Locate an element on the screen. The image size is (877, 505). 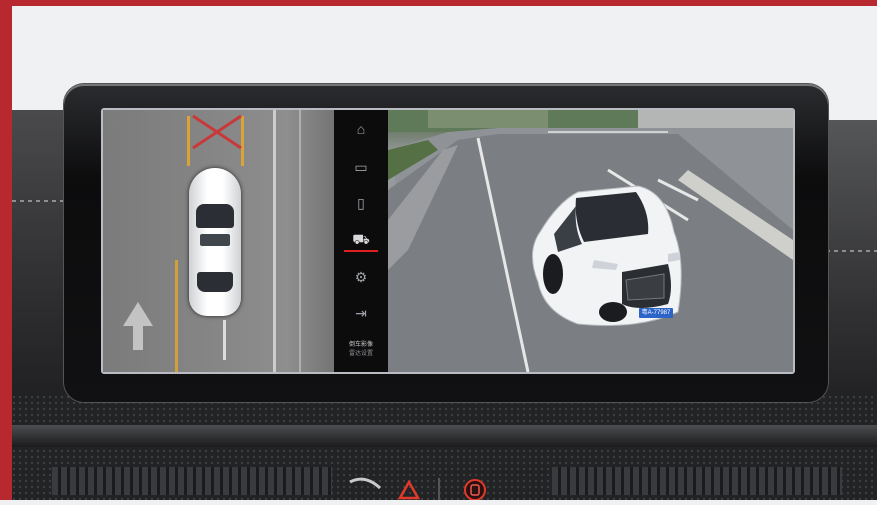
panorama-view-icon: ▭ is located at coordinates (361, 167).